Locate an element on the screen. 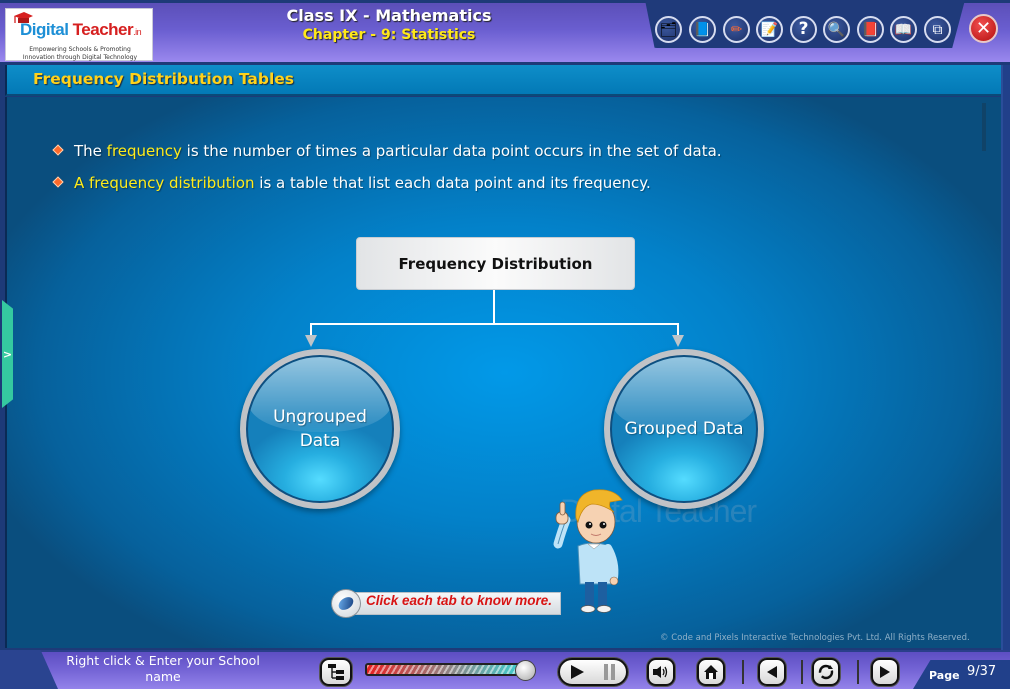 The width and height of the screenshot is (1010, 689). chevron-right-icon: > is located at coordinates (7, 354).